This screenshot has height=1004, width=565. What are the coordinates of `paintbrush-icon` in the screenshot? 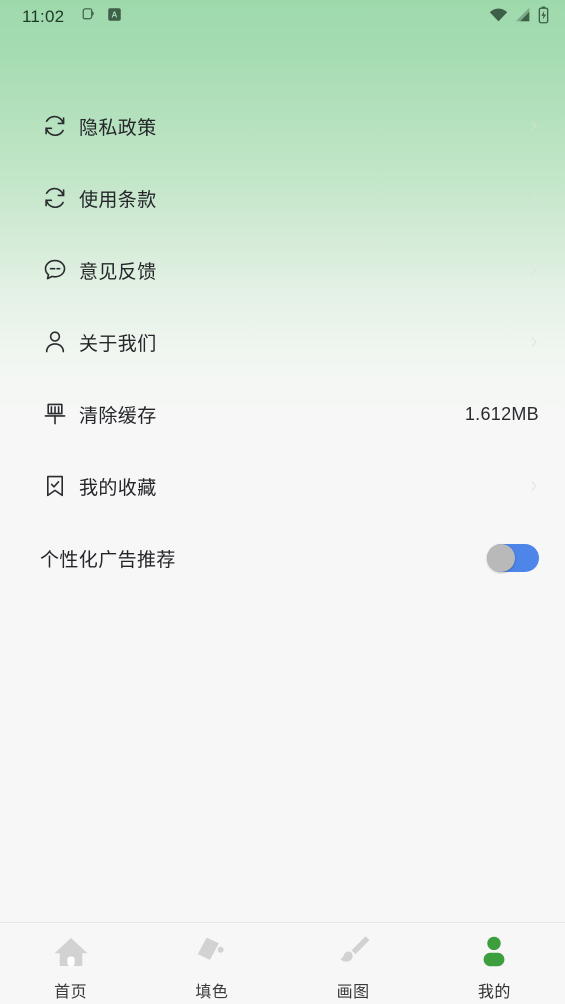 It's located at (353, 952).